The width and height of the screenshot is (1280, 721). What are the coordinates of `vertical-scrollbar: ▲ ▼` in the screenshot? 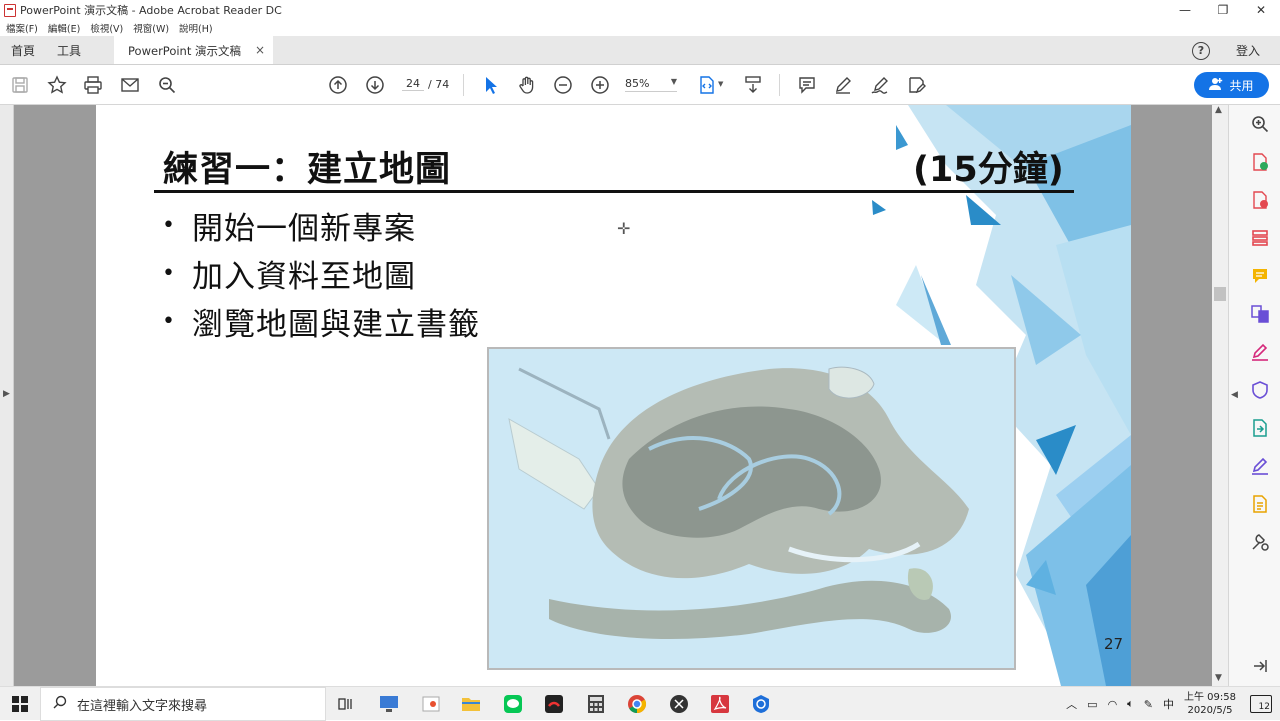 It's located at (1220, 395).